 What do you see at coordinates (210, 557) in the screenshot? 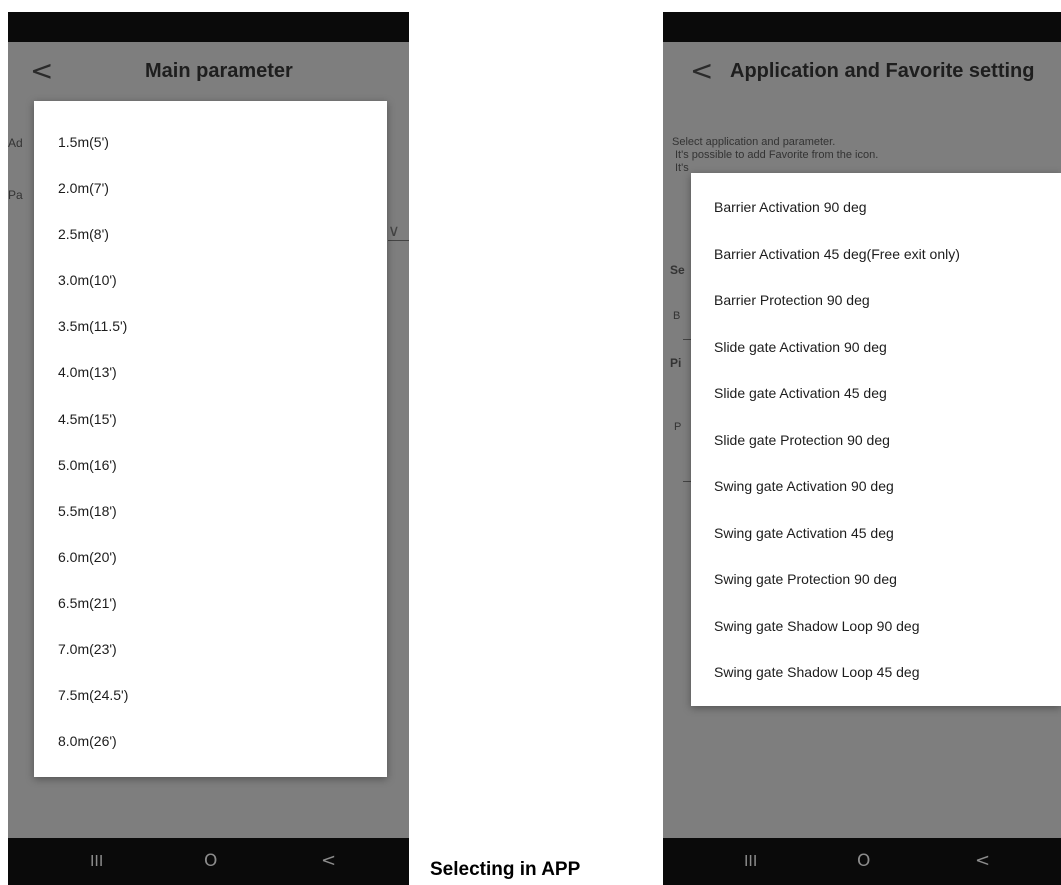
I see `option-6-0m: 6.0m(20')` at bounding box center [210, 557].